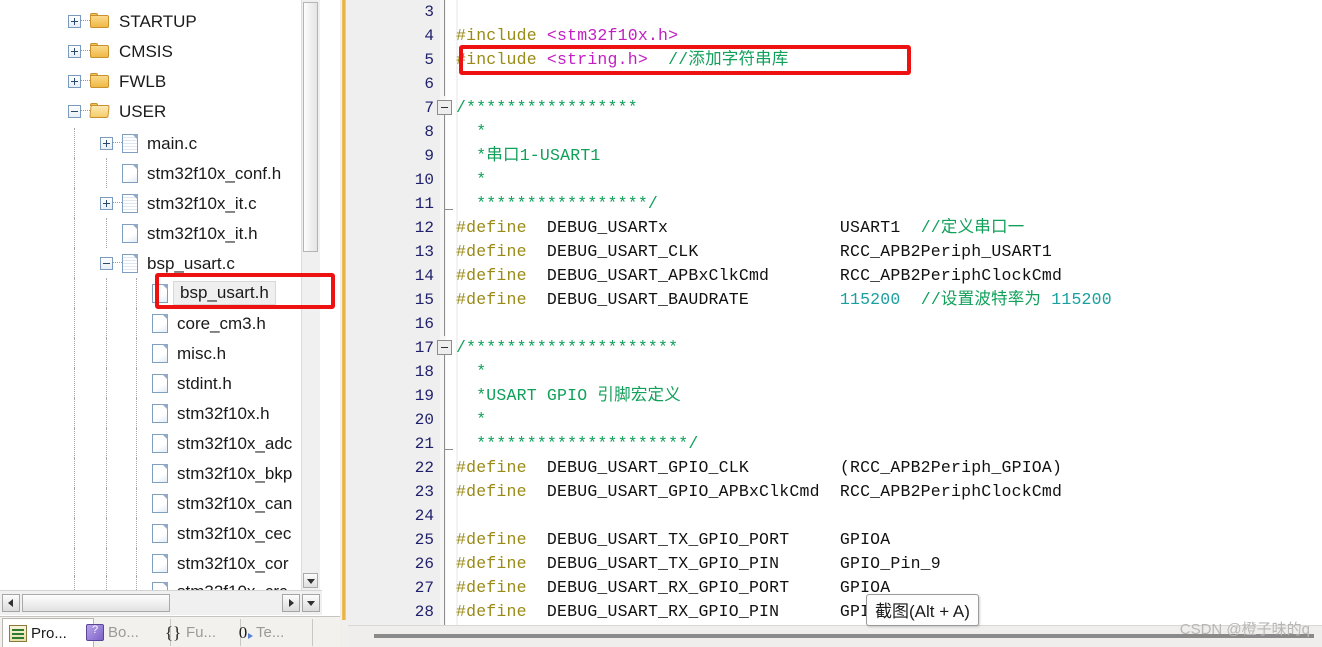  Describe the element at coordinates (310, 127) in the screenshot. I see `tree-vertical-scroll-thumb` at that location.